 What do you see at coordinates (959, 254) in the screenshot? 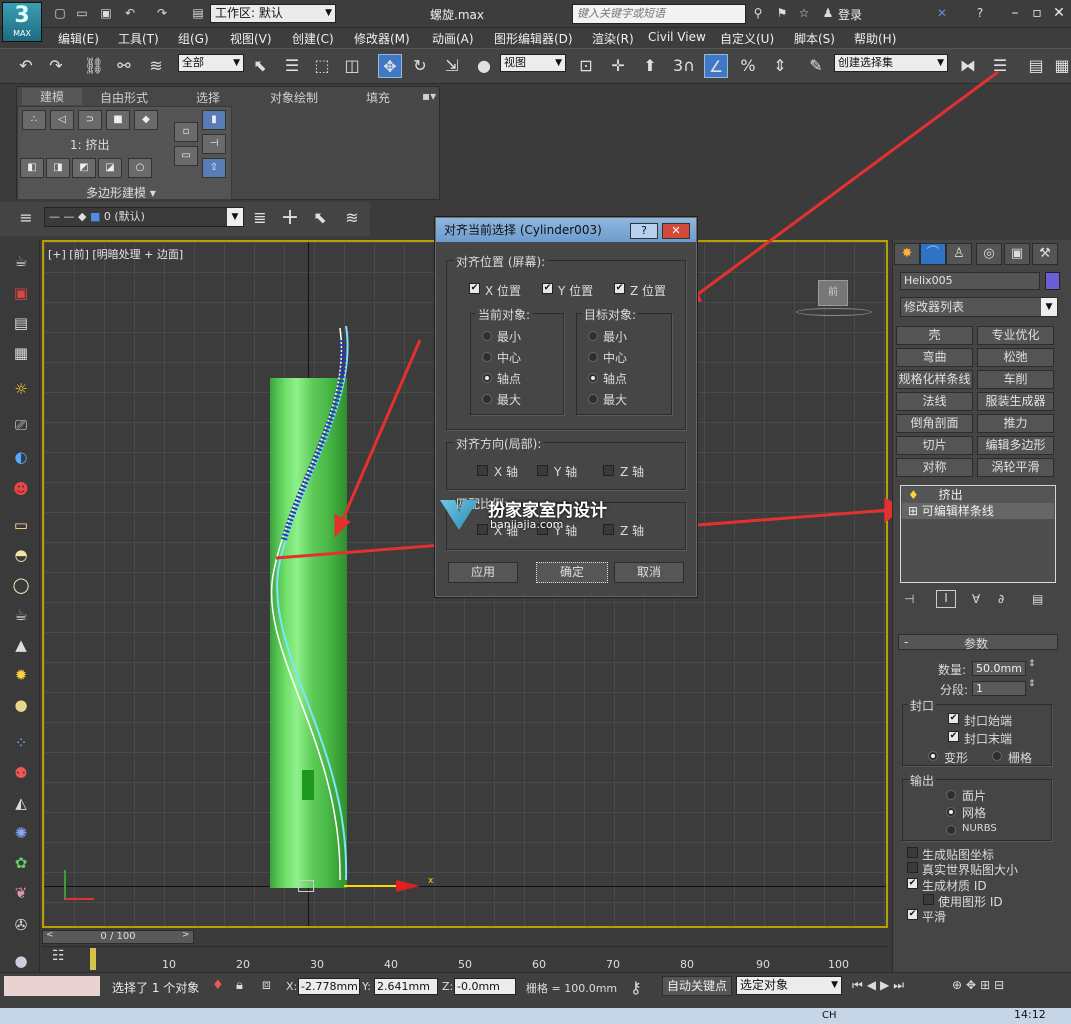
I see `hierarchy-tab-icon: ♙` at bounding box center [959, 254].